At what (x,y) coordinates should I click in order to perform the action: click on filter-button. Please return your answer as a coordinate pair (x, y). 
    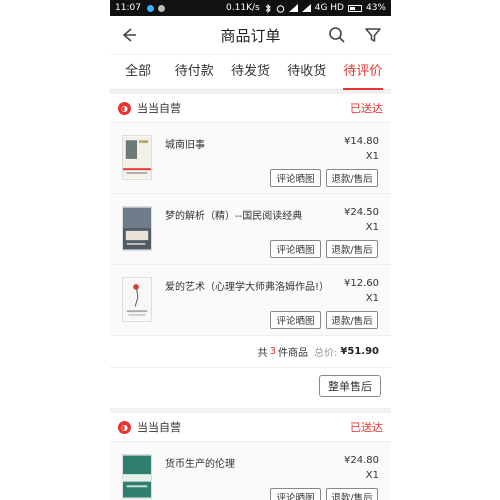
    Looking at the image, I should click on (373, 35).